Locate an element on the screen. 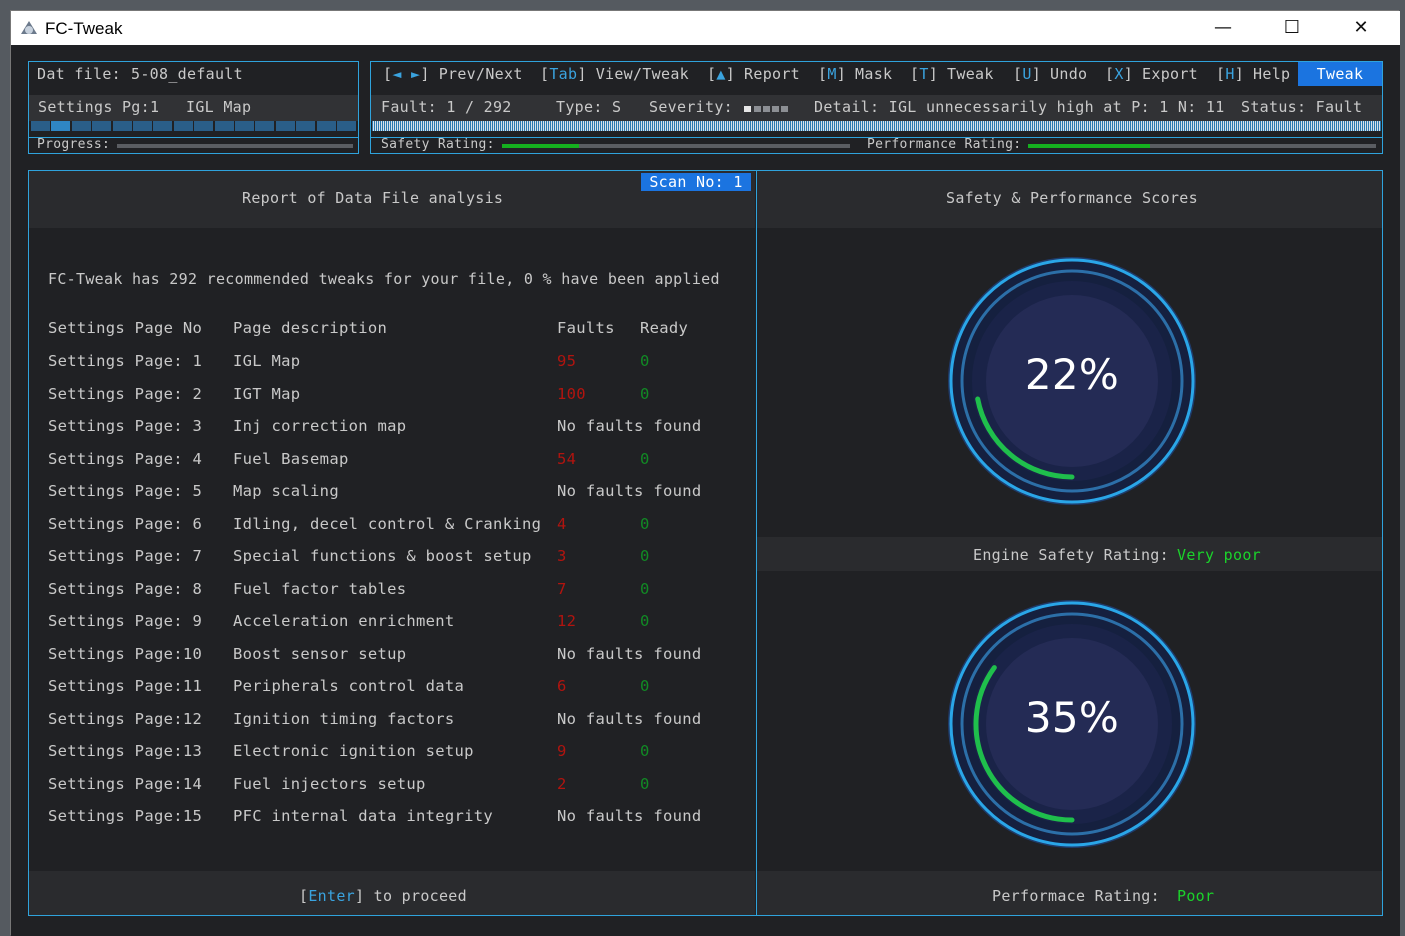 The image size is (1405, 936). nav-export: [X] Export is located at coordinates (1151, 74).